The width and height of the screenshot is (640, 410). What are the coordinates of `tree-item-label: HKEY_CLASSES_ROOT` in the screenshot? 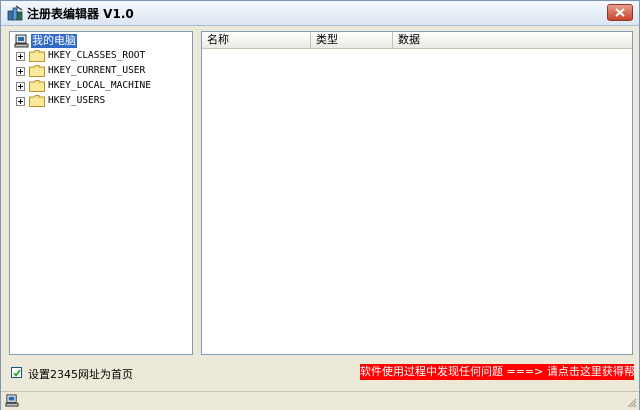 It's located at (97, 55).